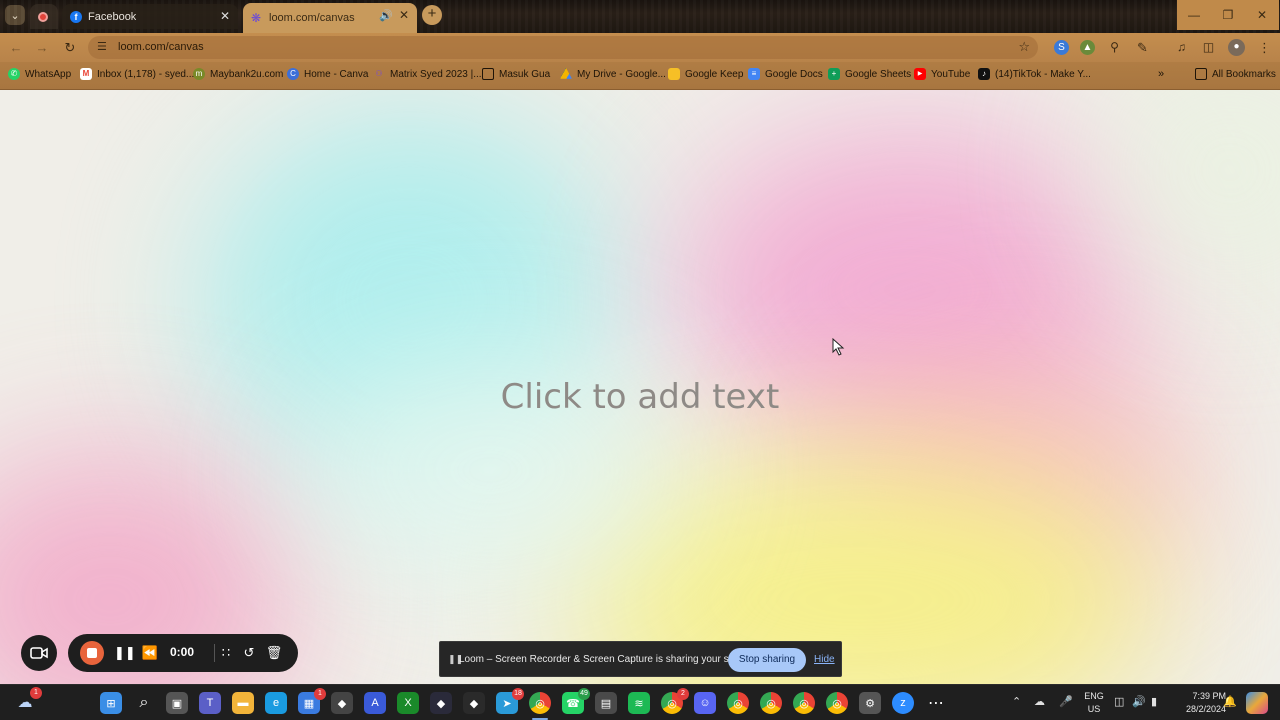 The height and width of the screenshot is (720, 1280). What do you see at coordinates (161, 47) in the screenshot?
I see `url-text: loom.com/canvas` at bounding box center [161, 47].